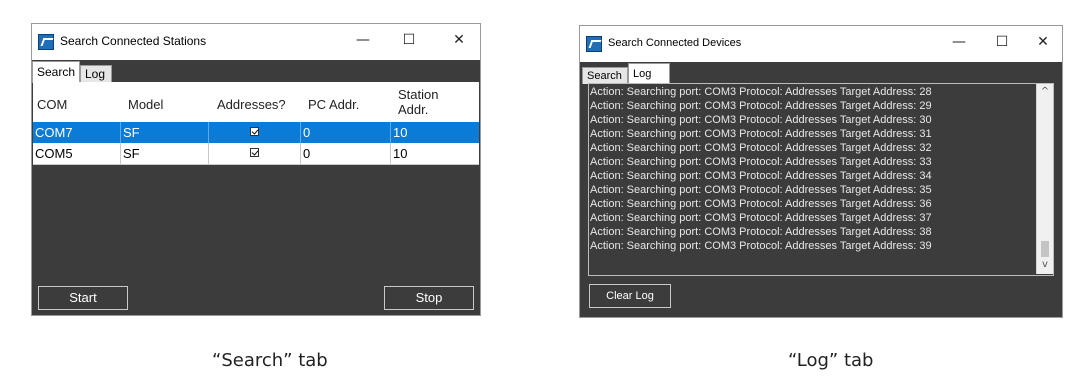 The image size is (1092, 388). Describe the element at coordinates (77, 132) in the screenshot. I see `cell-com: COM7` at that location.